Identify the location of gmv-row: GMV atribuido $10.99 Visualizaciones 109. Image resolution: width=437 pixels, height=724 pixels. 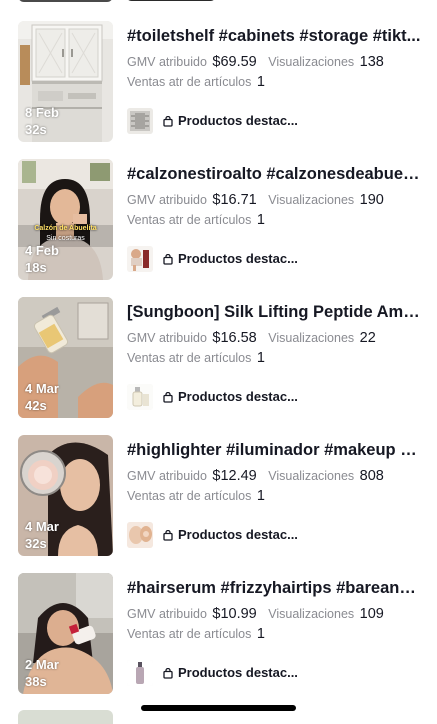
(259, 614).